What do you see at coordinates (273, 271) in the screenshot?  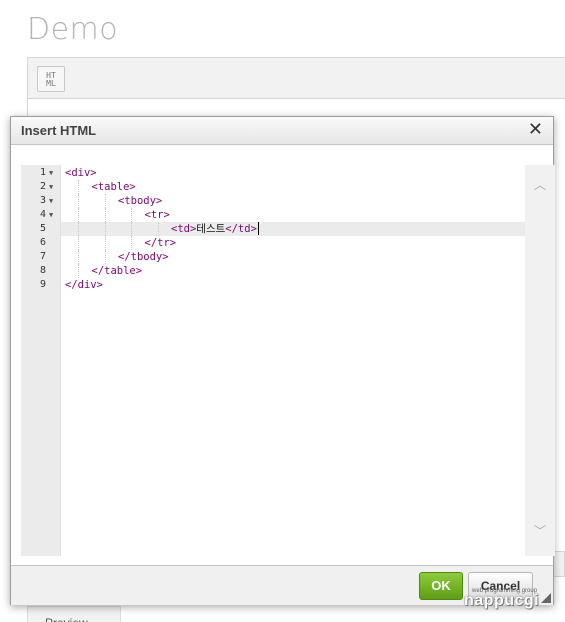 I see `code-line: 8 </table>` at bounding box center [273, 271].